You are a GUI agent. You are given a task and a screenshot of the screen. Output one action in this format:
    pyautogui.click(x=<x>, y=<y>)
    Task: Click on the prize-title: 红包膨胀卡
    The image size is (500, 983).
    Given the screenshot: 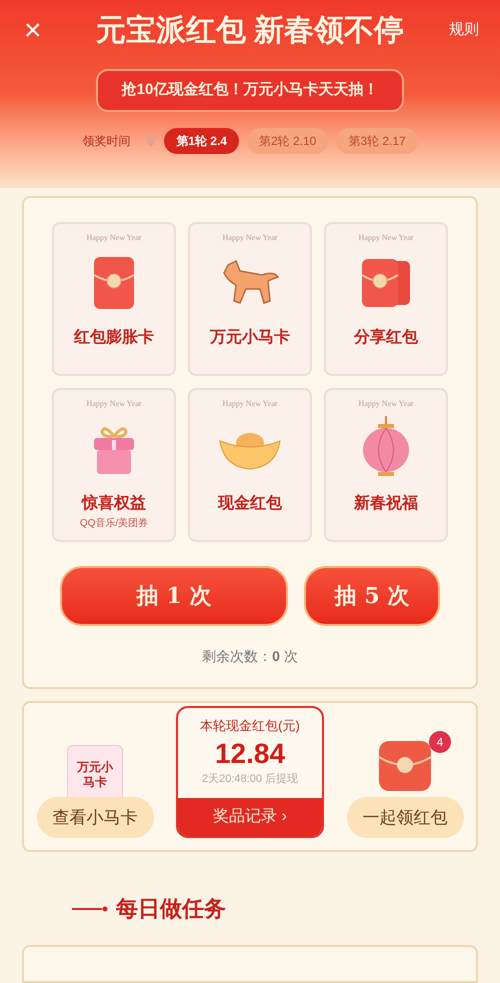 What is the action you would take?
    pyautogui.click(x=114, y=338)
    